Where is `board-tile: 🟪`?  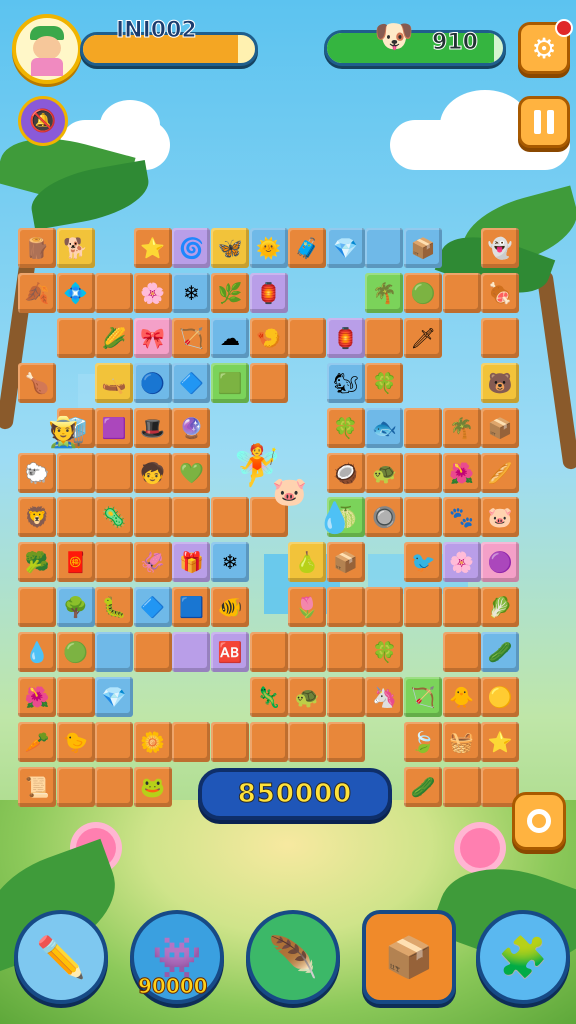
board-tile: 🟪 is located at coordinates (114, 427).